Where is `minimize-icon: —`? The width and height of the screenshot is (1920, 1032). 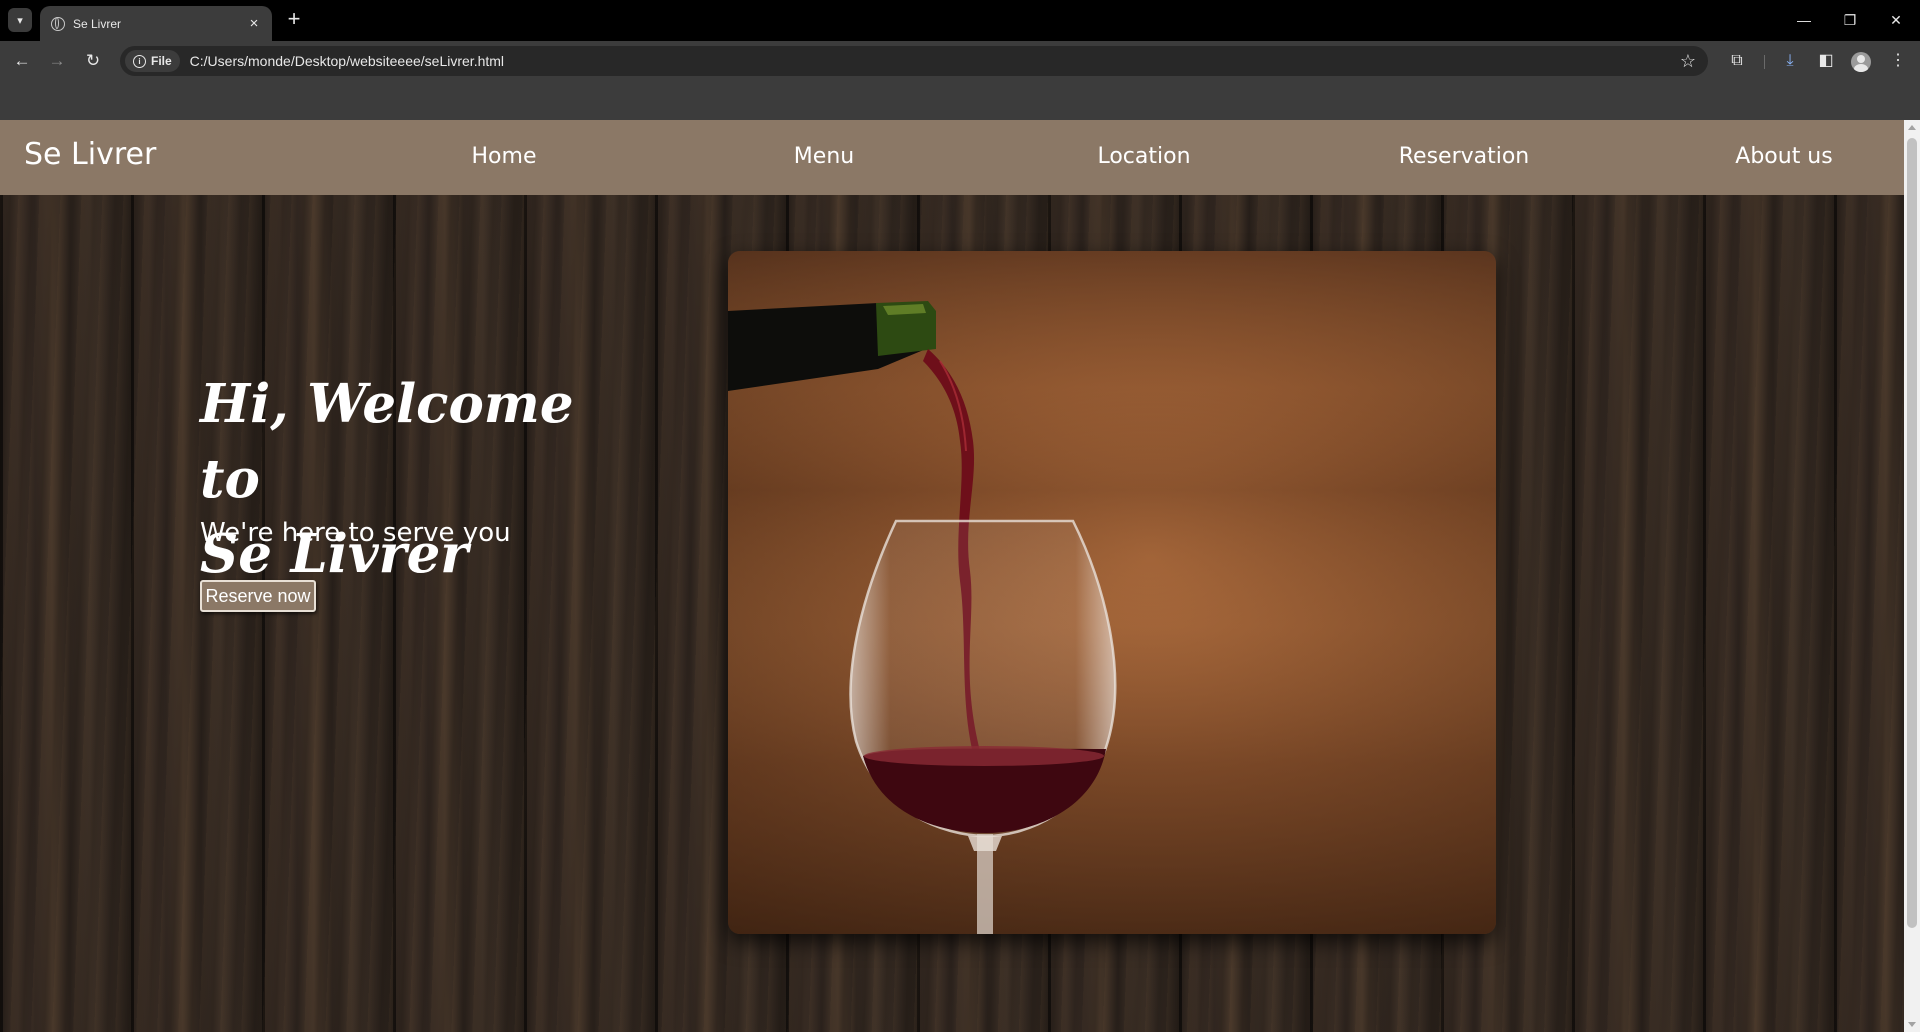
minimize-icon: — is located at coordinates (1804, 20).